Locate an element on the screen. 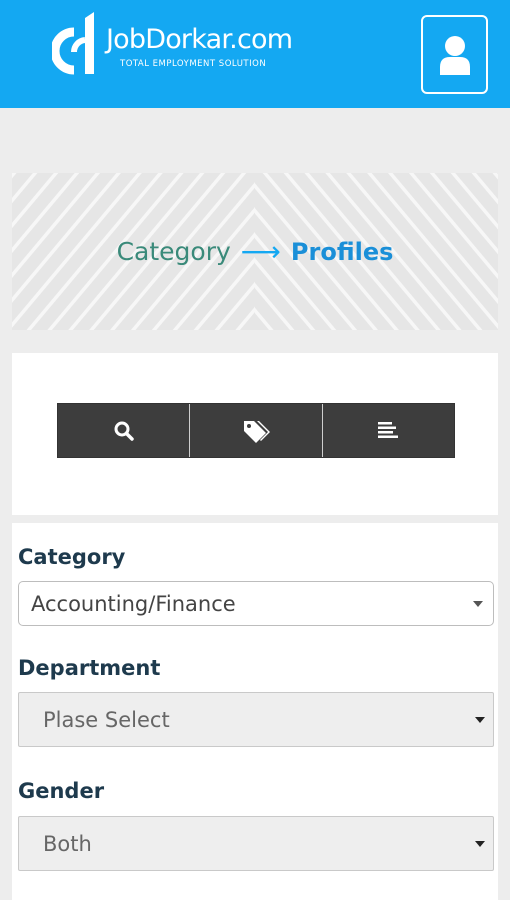 The image size is (510, 900). user-icon is located at coordinates (454, 55).